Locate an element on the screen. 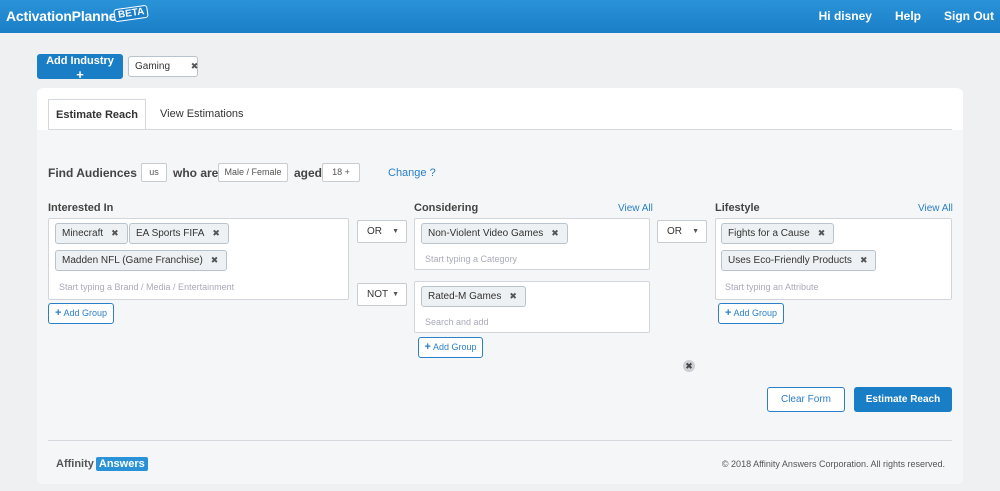 The image size is (1000, 491). tab-divider is located at coordinates (500, 129).